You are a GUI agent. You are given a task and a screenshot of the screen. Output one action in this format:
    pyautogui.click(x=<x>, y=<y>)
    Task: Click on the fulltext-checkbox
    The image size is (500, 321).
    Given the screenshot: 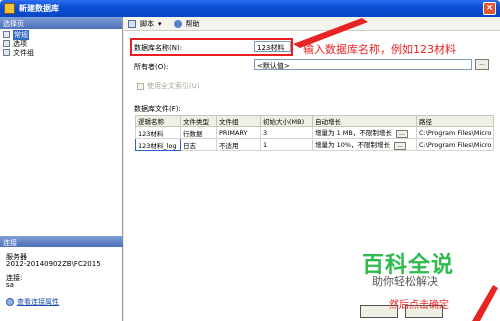 What is the action you would take?
    pyautogui.click(x=140, y=86)
    